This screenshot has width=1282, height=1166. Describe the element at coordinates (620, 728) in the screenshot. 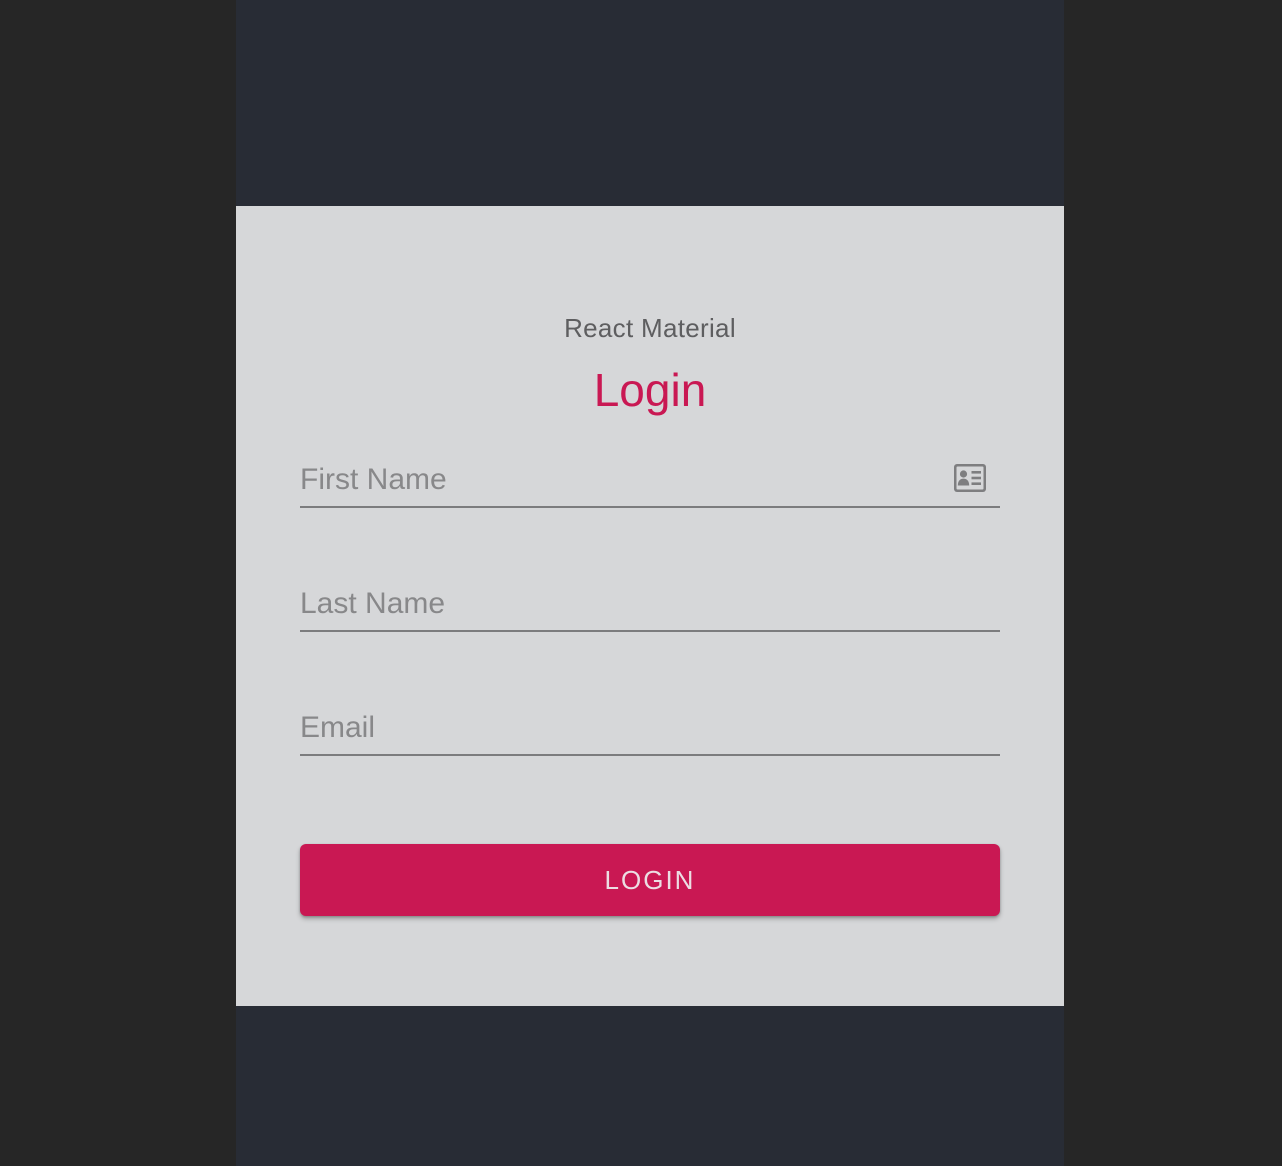

I see `email-input` at that location.